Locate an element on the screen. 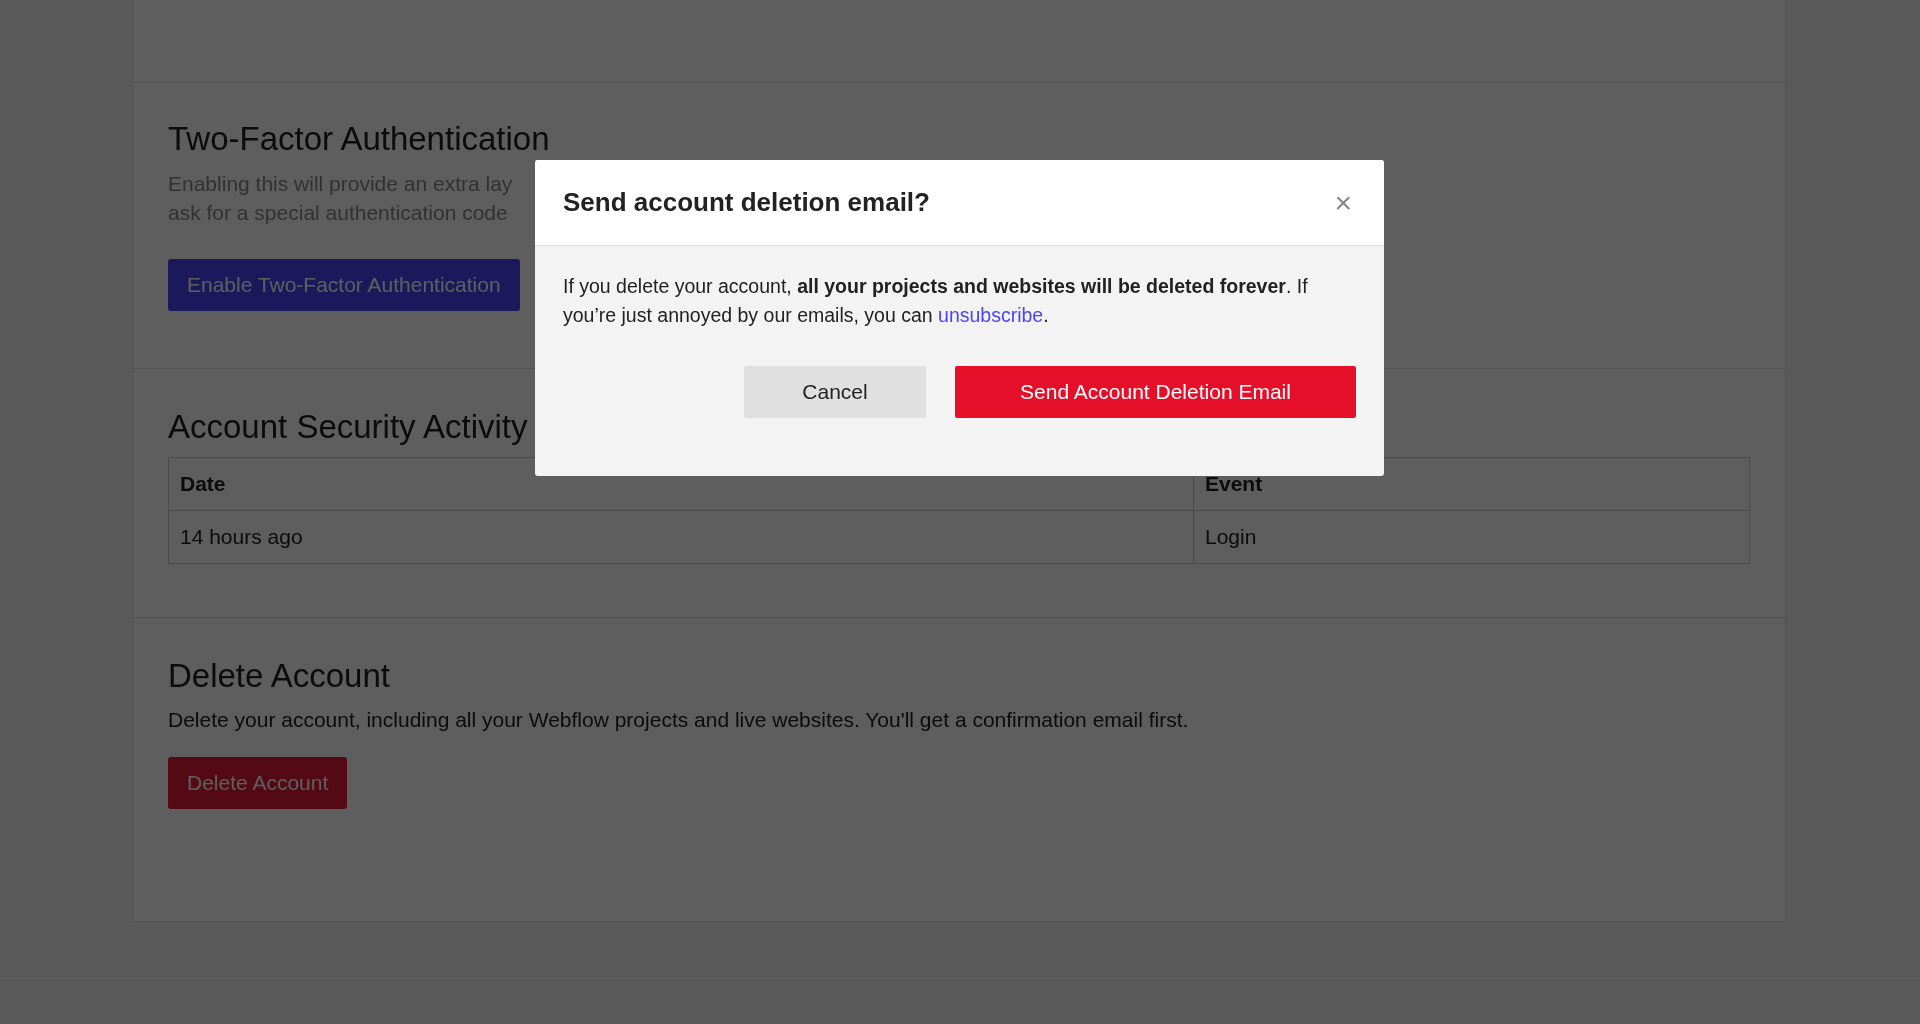 The height and width of the screenshot is (1024, 1920). send-deletion-email-button: Send Account Deletion Email is located at coordinates (1155, 392).